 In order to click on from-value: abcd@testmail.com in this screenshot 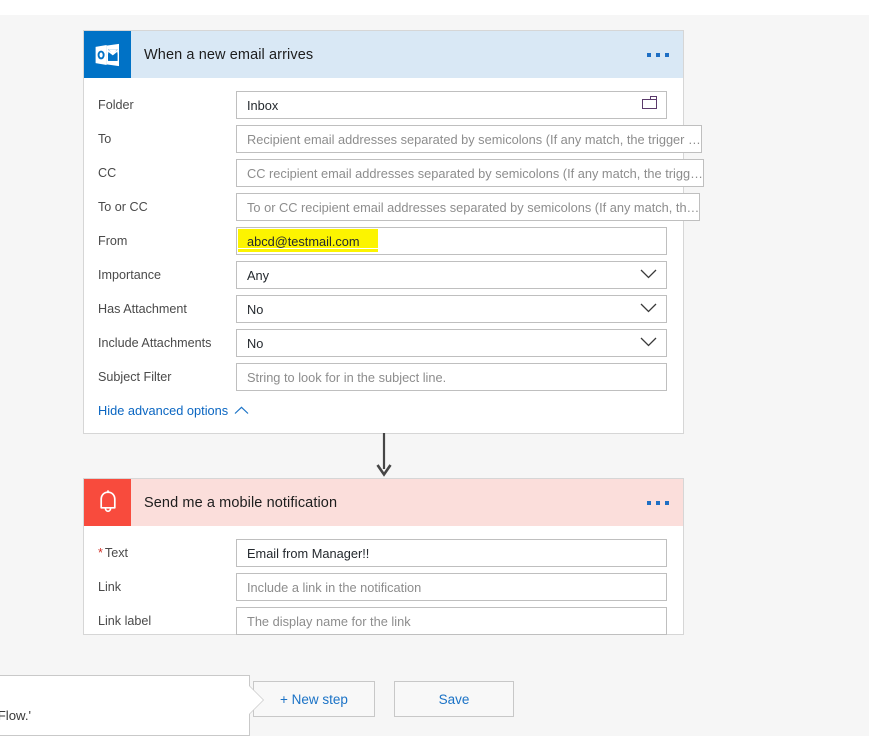, I will do `click(303, 241)`.